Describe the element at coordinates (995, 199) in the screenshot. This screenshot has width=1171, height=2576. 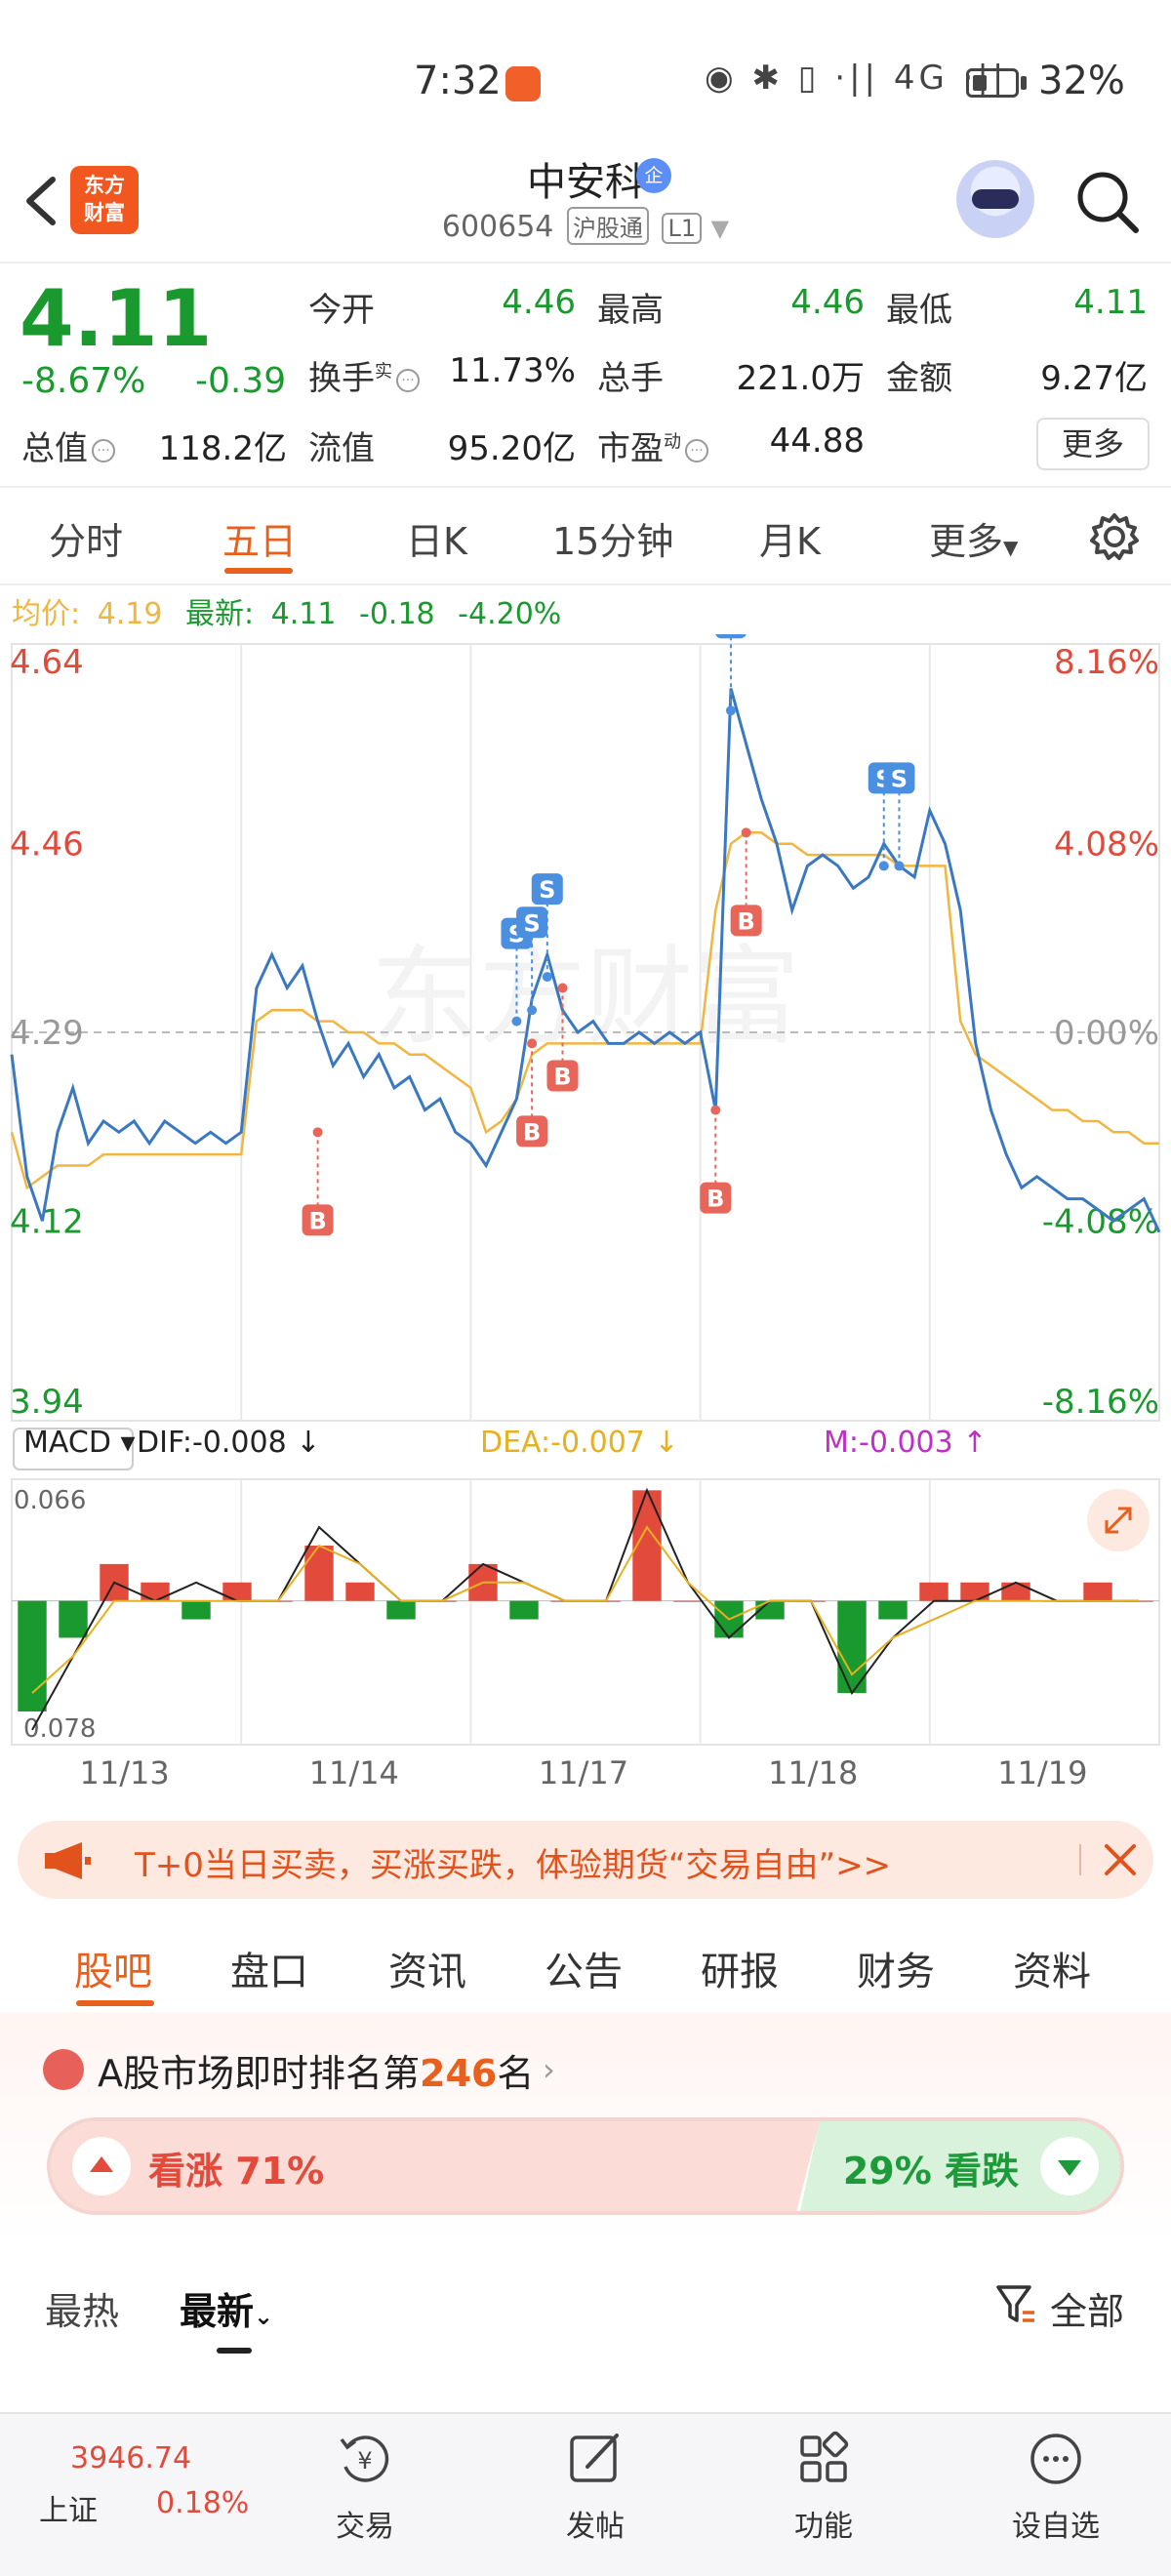
I see `assistant-robot-icon` at that location.